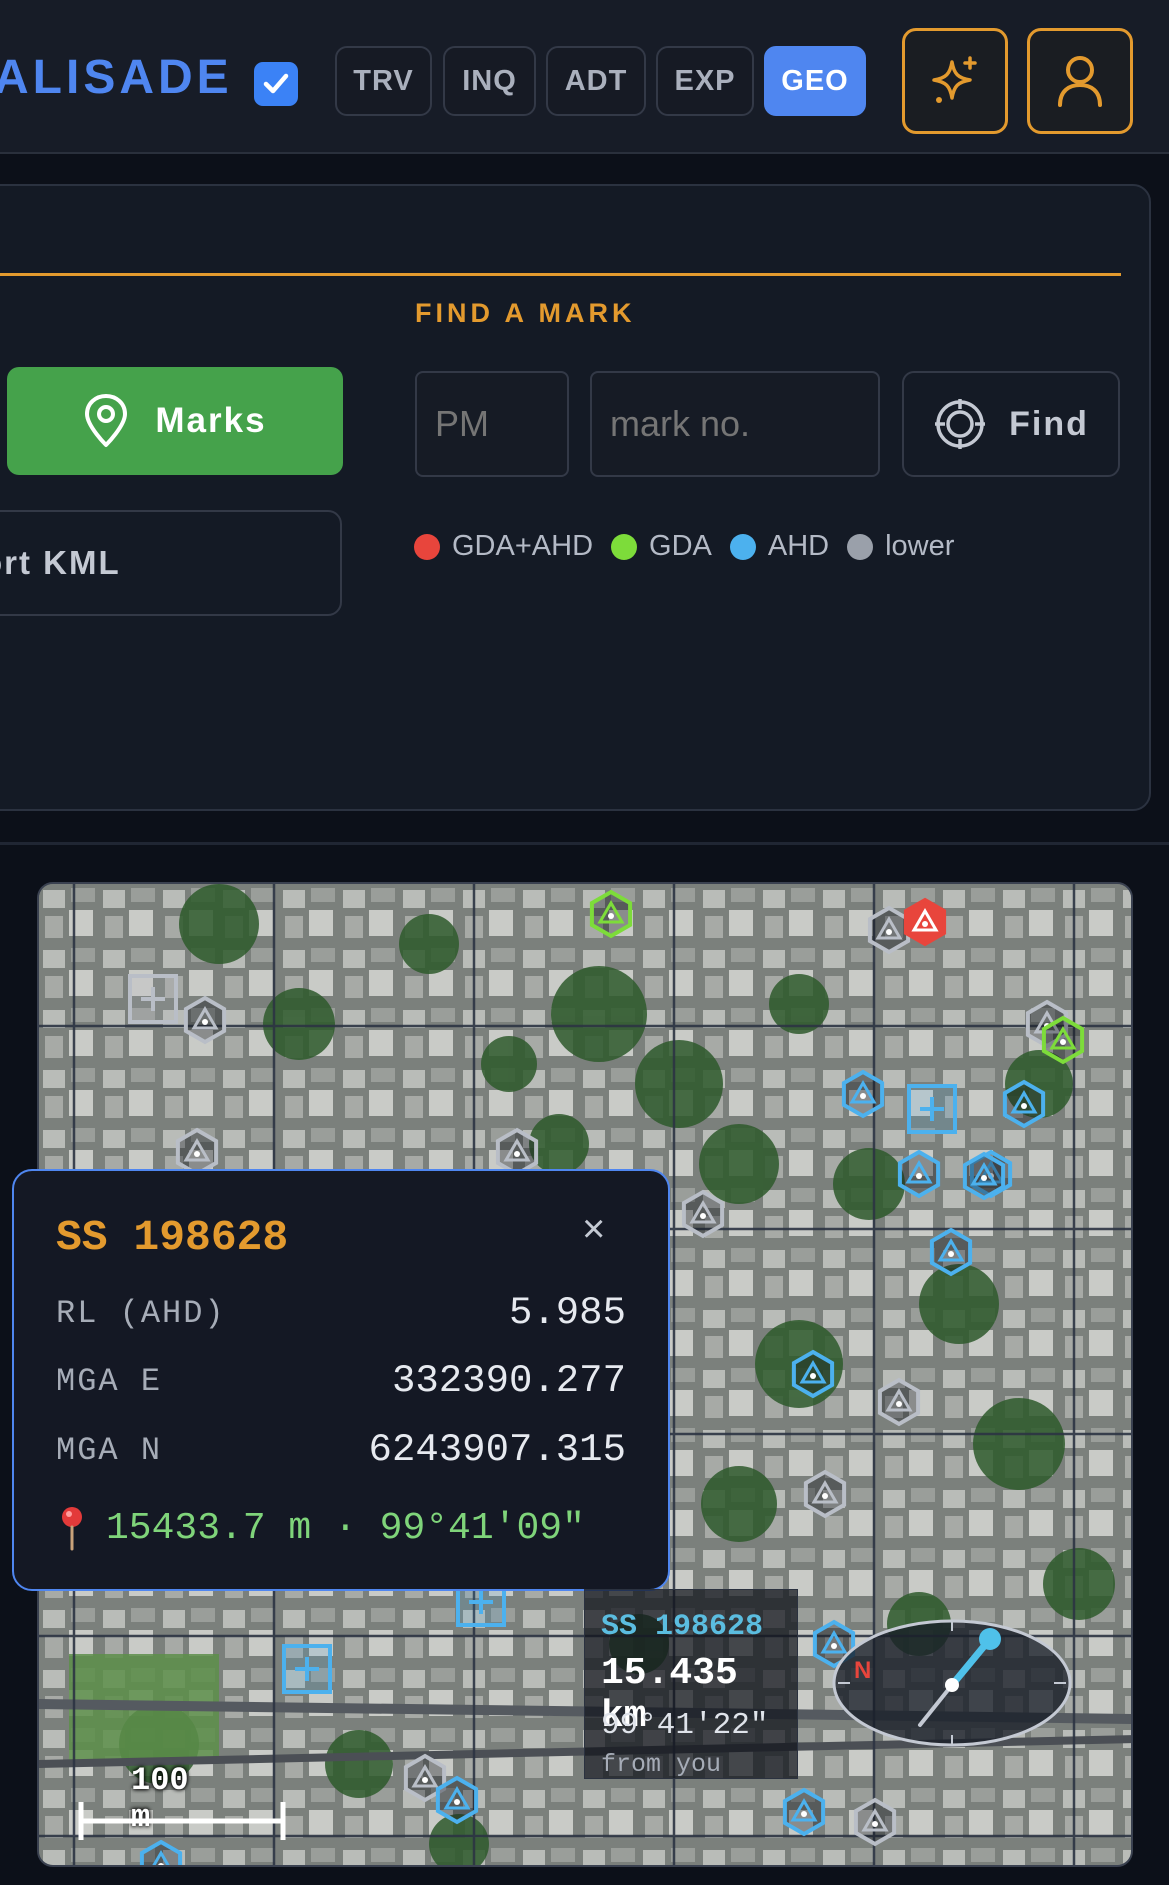 The image size is (1169, 1885). I want to click on rl-value: 5.985, so click(567, 1313).